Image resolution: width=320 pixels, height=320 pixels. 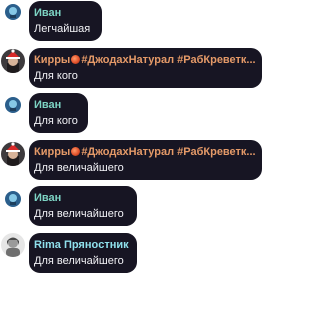 What do you see at coordinates (83, 253) in the screenshot?
I see `message-bubble: Rima Прянoстник Для величайшего` at bounding box center [83, 253].